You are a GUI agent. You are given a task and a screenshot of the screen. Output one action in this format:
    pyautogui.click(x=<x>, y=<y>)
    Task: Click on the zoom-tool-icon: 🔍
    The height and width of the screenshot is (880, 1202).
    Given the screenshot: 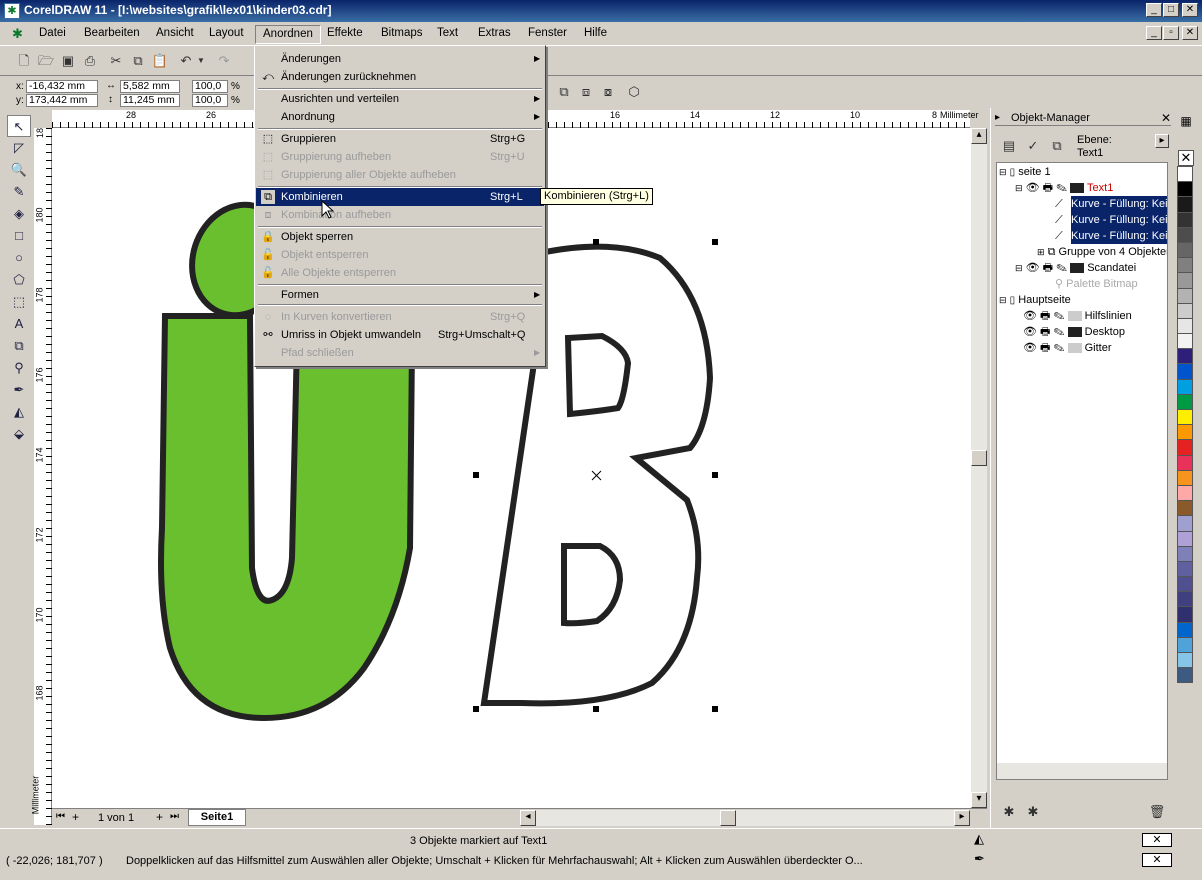 What is the action you would take?
    pyautogui.click(x=19, y=170)
    